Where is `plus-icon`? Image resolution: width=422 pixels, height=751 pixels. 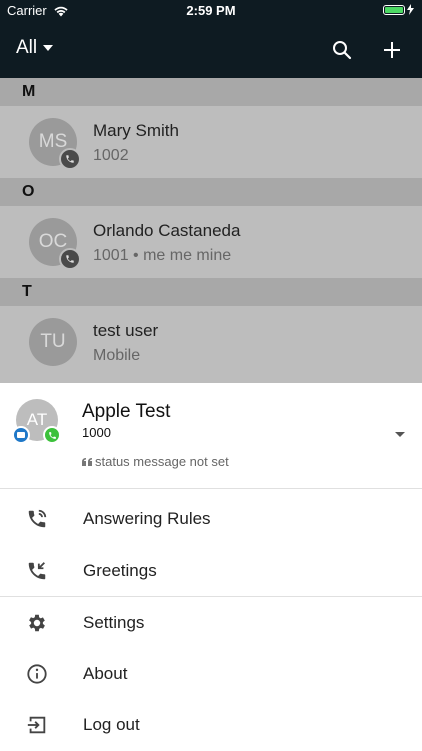 plus-icon is located at coordinates (392, 50).